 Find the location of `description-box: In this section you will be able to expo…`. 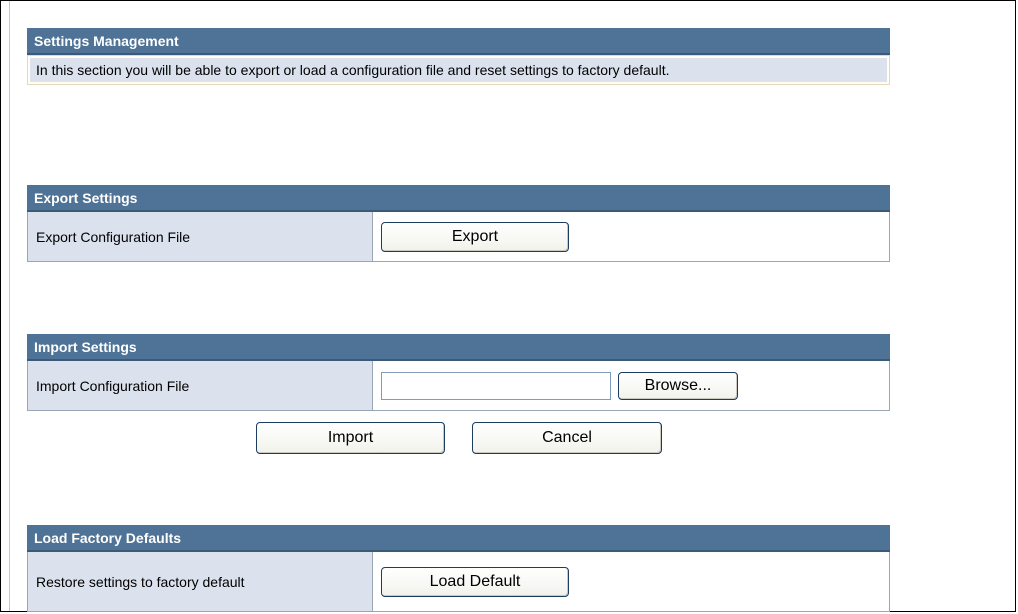

description-box: In this section you will be able to expo… is located at coordinates (458, 70).